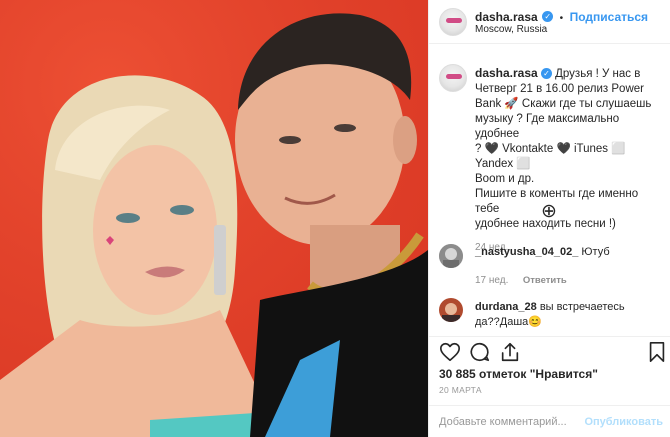 The height and width of the screenshot is (437, 670). What do you see at coordinates (549, 212) in the screenshot?
I see `load-more-comments-button plus-circle-icon: ⊕` at bounding box center [549, 212].